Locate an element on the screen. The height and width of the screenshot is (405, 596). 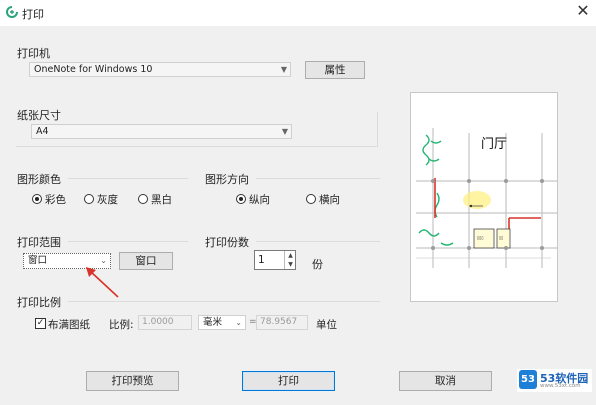
paper-size-select: A4 ▼ is located at coordinates (161, 131).